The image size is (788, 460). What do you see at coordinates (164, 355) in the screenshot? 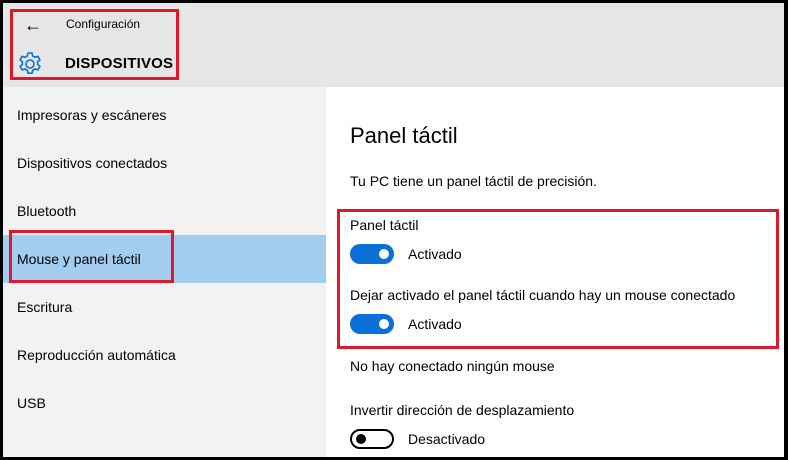
I see `sidebar-item-reproduccion-automatica: Reproducción automática` at bounding box center [164, 355].